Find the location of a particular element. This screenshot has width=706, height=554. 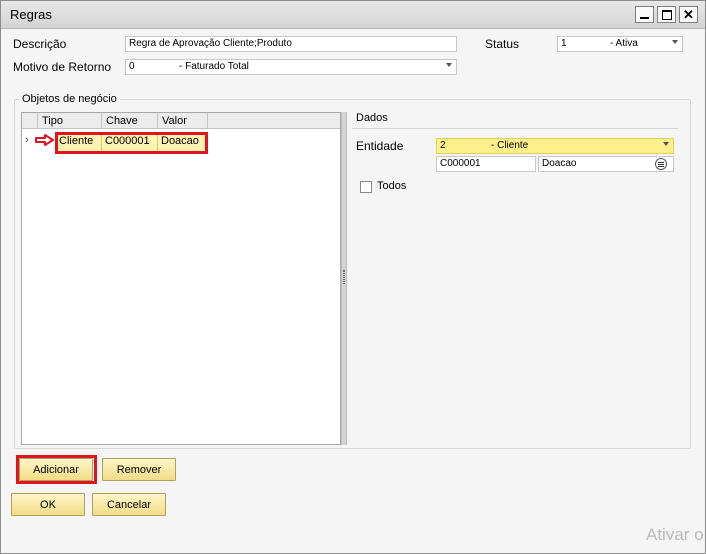

chave-field: C000001 is located at coordinates (486, 164).